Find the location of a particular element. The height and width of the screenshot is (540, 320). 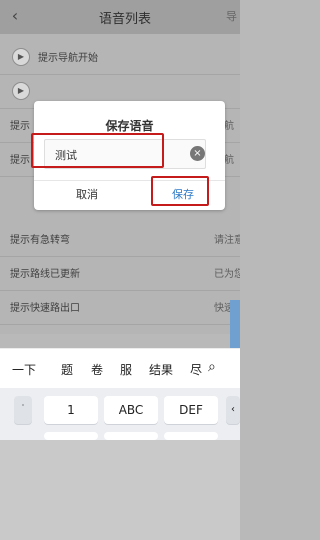

header-right-peek: 导 is located at coordinates (233, 17).